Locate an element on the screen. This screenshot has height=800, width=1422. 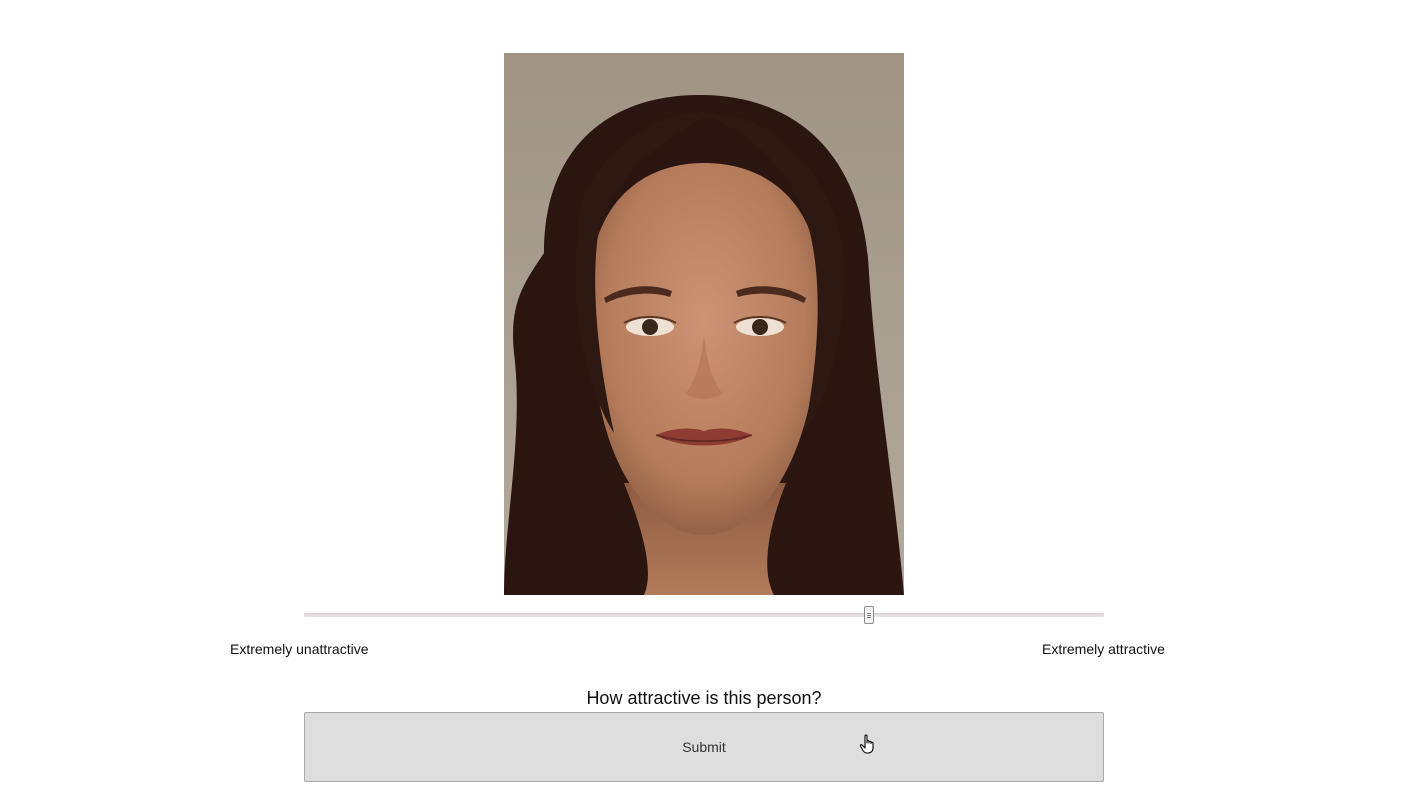
scale-min-label: Extremely unattractive is located at coordinates (299, 649).